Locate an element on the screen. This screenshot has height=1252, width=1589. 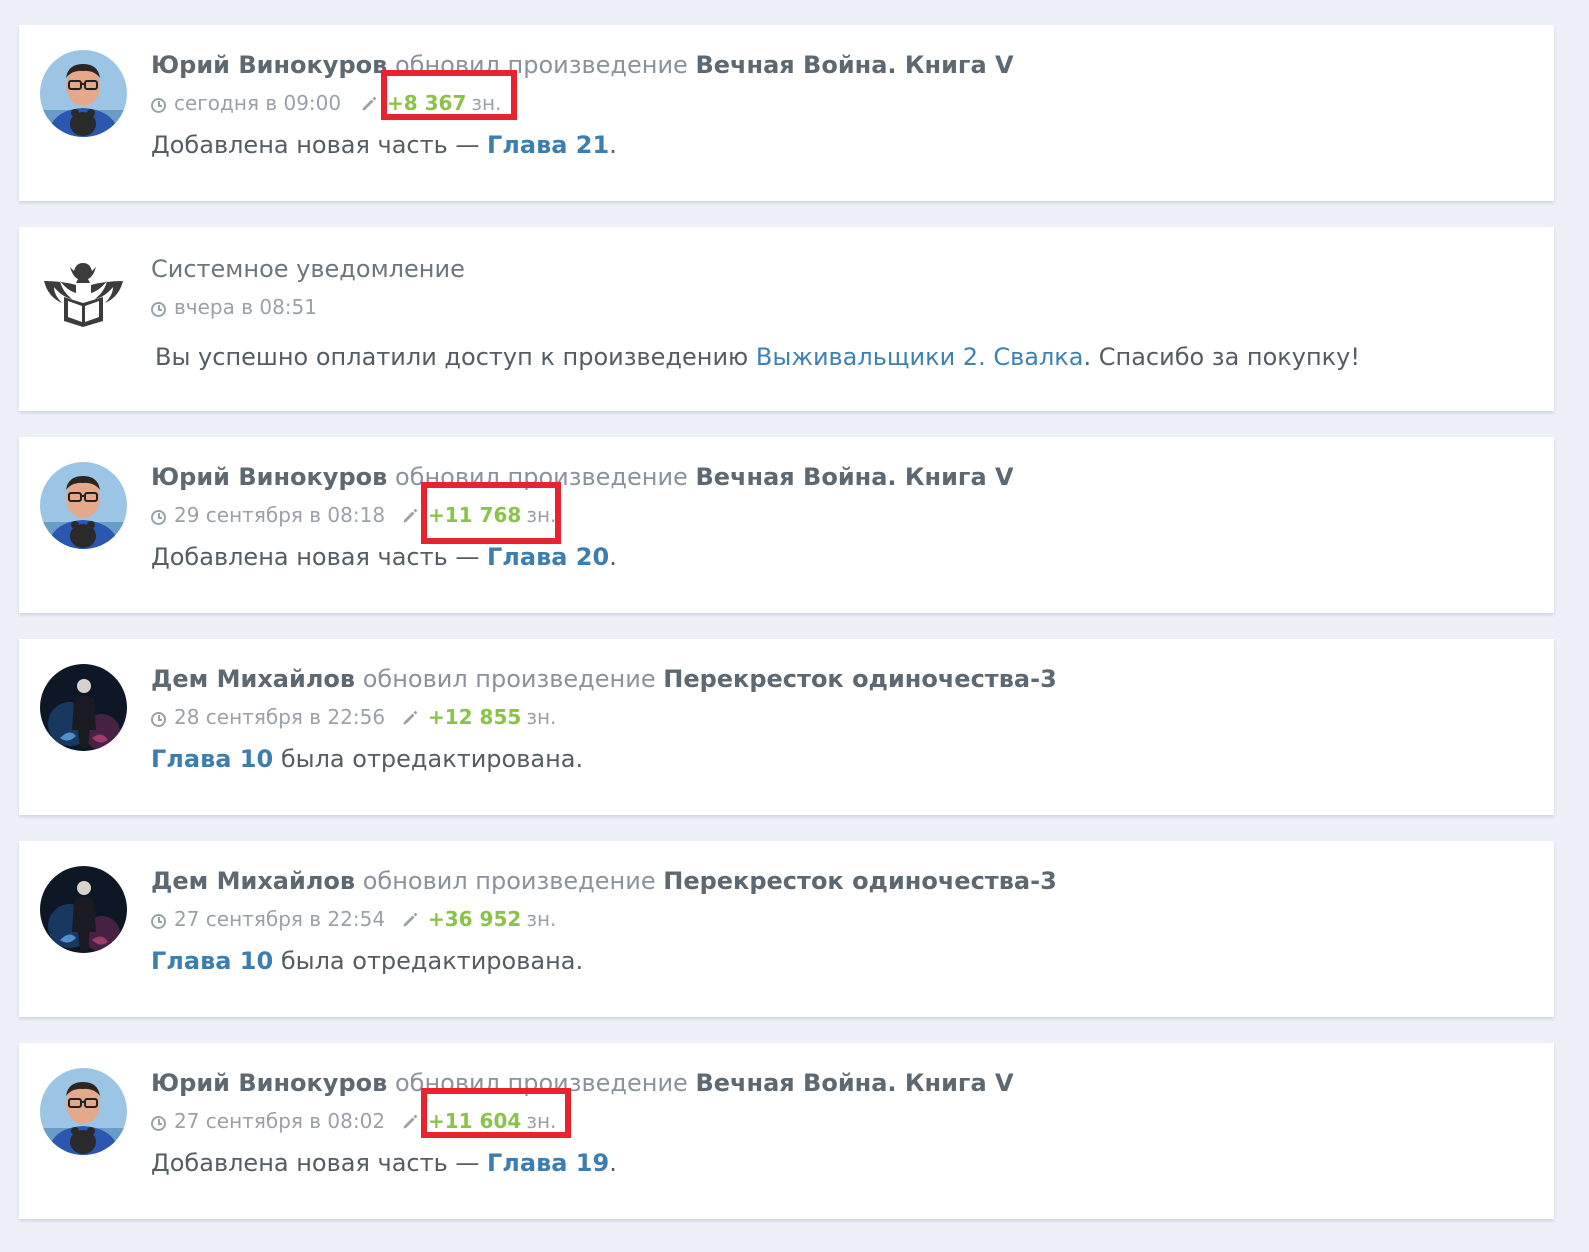
feed-item-meta: 28 сентября в 22:56 +12 855 зн. is located at coordinates (842, 717).